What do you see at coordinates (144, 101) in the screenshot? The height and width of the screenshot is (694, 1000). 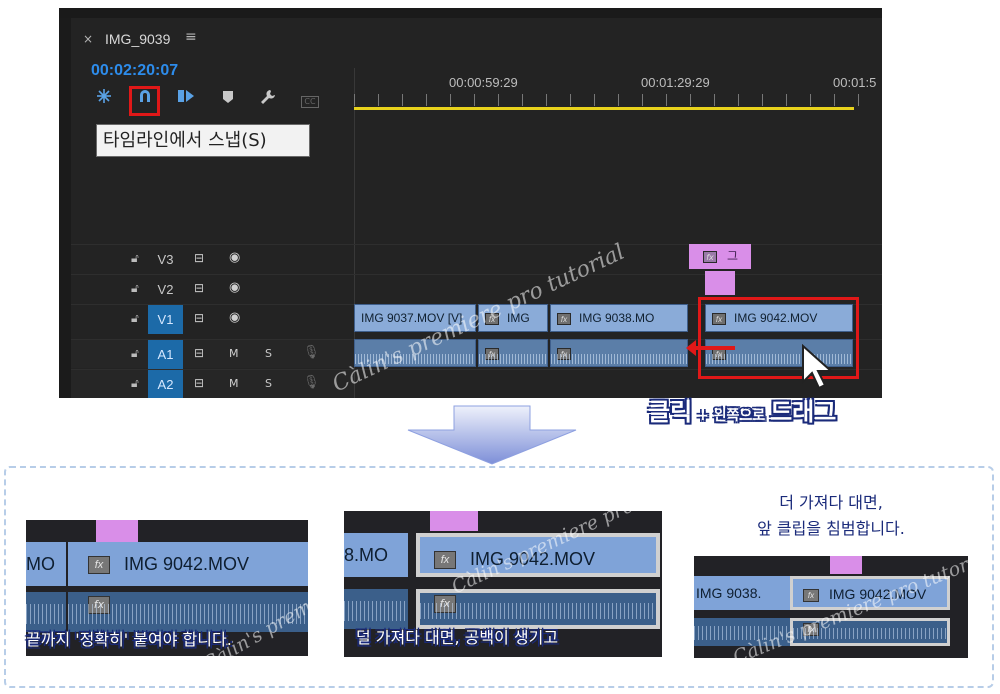 I see `snap-highlight-box` at bounding box center [144, 101].